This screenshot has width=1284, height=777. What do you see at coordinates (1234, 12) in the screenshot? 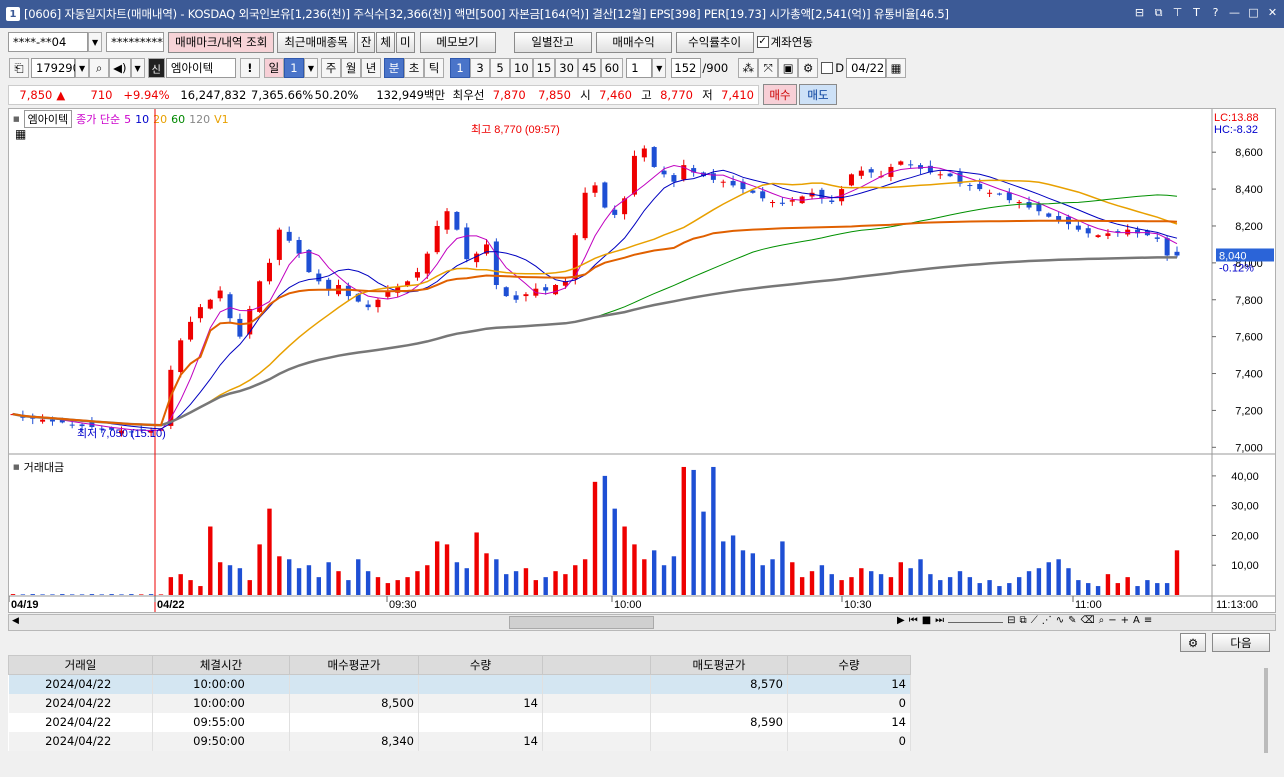
I see `minimize-icon: —` at bounding box center [1234, 12].